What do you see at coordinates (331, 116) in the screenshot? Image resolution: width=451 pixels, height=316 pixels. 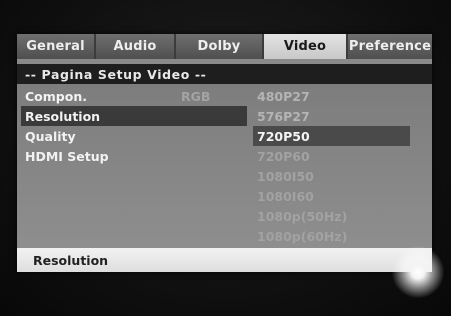 I see `option-576p27: 576P27` at bounding box center [331, 116].